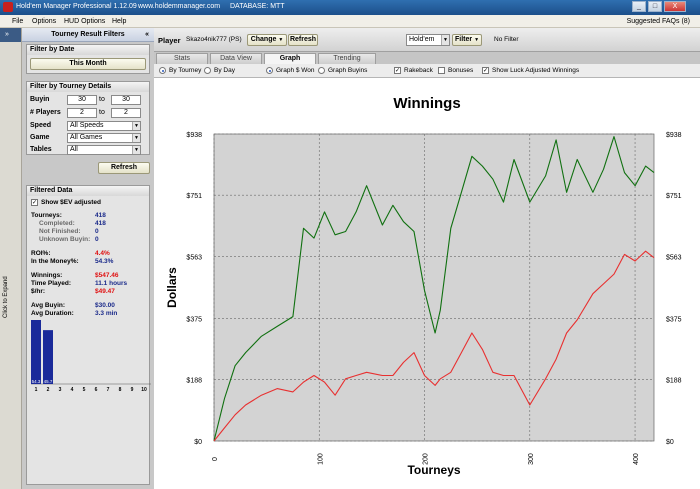 The height and width of the screenshot is (489, 700). I want to click on player-name: Skazo4nik777 (PS), so click(214, 39).